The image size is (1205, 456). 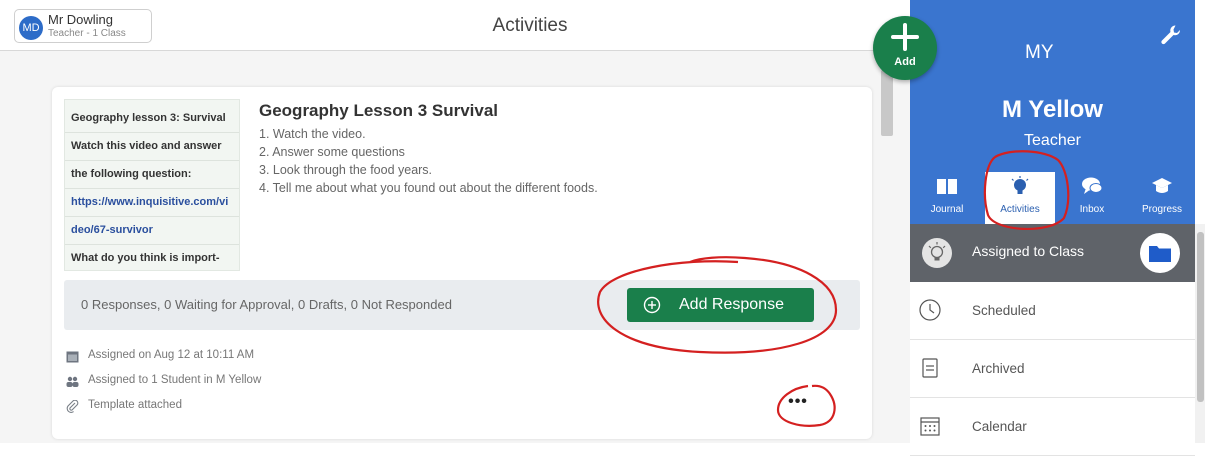 What do you see at coordinates (1092, 185) in the screenshot?
I see `chat-icon` at bounding box center [1092, 185].